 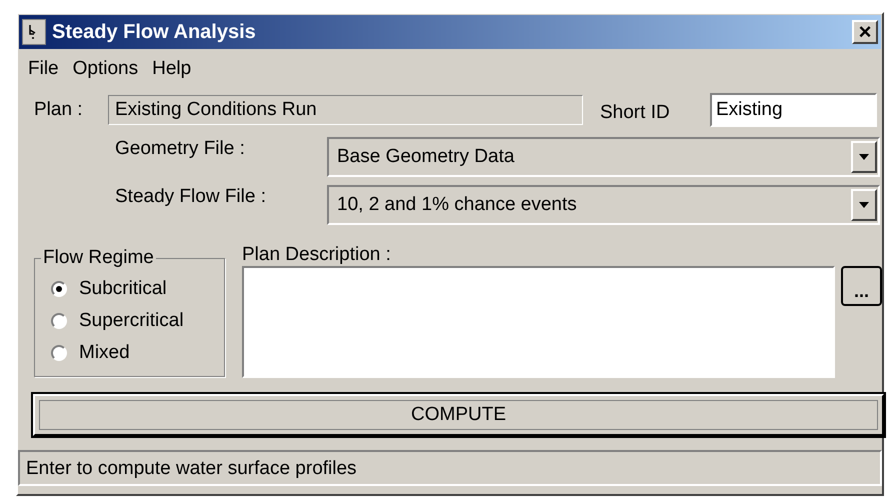 What do you see at coordinates (176, 69) in the screenshot?
I see `menu-item: Help` at bounding box center [176, 69].